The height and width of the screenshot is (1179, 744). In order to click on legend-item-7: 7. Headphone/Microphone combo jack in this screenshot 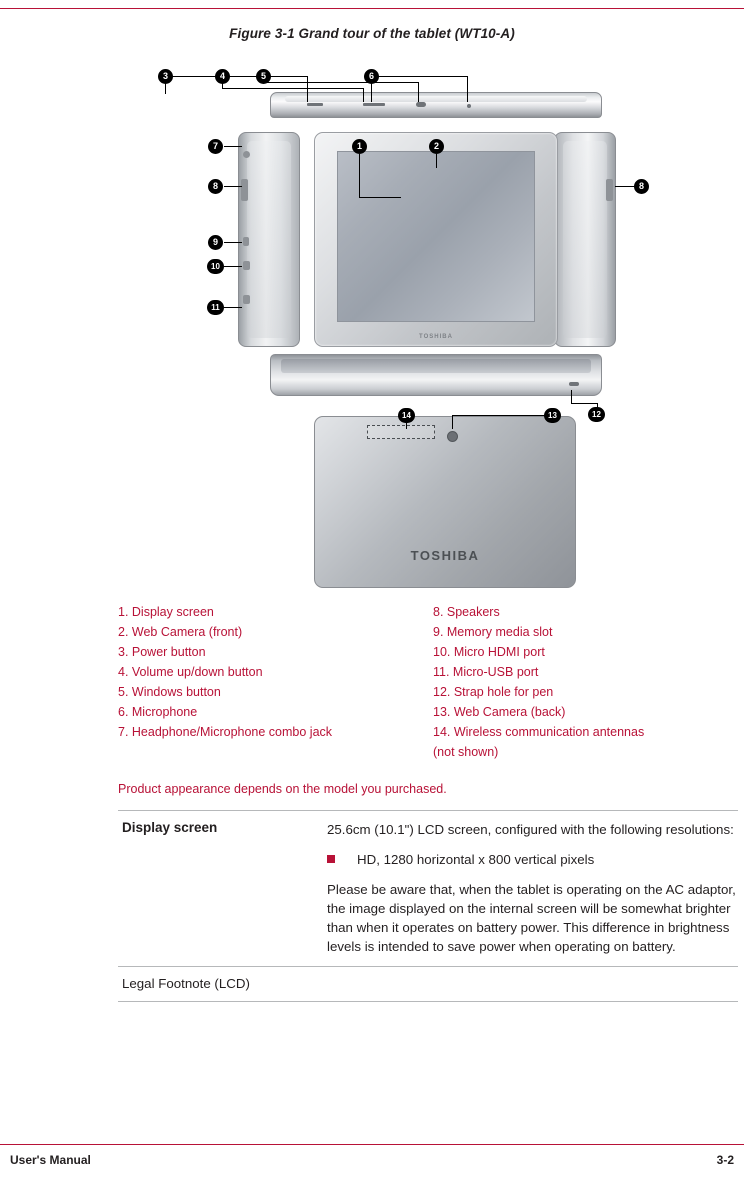, I will do `click(225, 732)`.